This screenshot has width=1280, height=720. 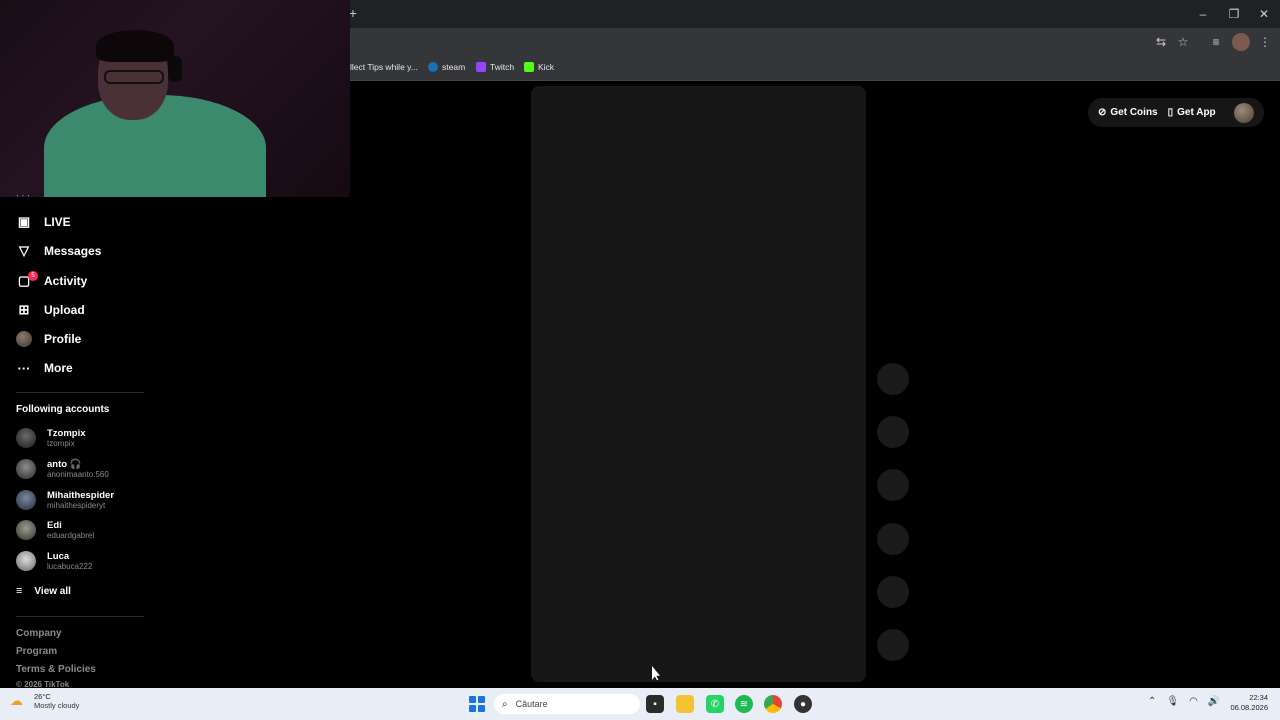 What do you see at coordinates (1216, 42) in the screenshot?
I see `media-control-icon: ≡` at bounding box center [1216, 42].